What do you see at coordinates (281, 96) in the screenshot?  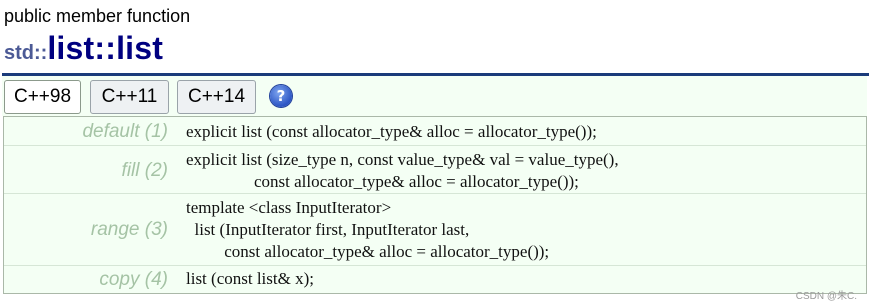 I see `help-icon: ?` at bounding box center [281, 96].